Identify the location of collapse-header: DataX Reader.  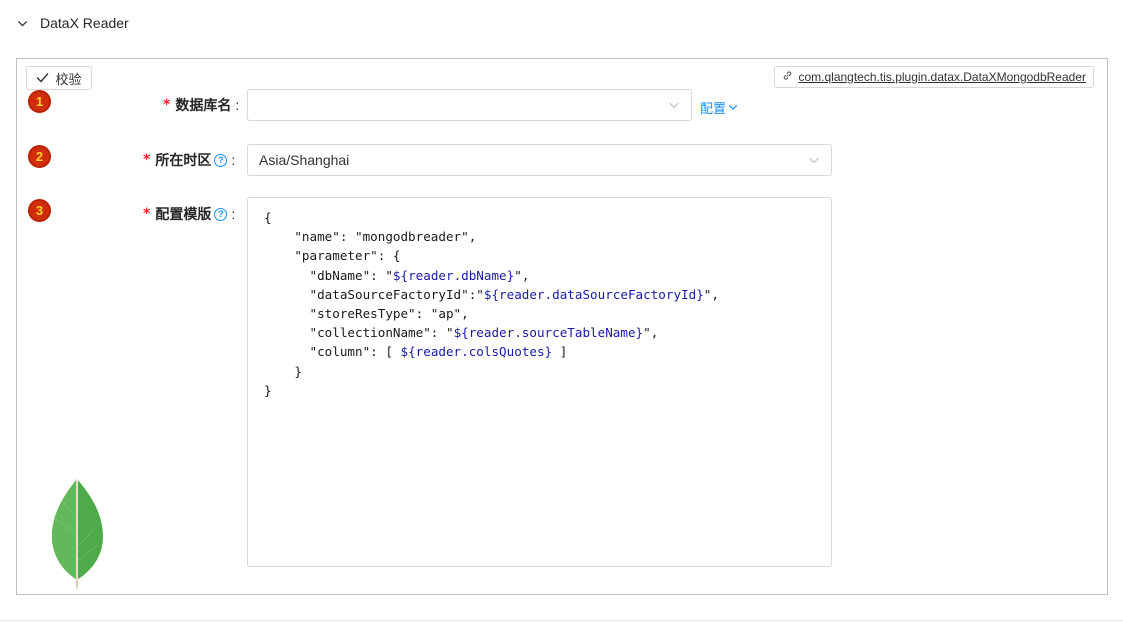
(561, 23).